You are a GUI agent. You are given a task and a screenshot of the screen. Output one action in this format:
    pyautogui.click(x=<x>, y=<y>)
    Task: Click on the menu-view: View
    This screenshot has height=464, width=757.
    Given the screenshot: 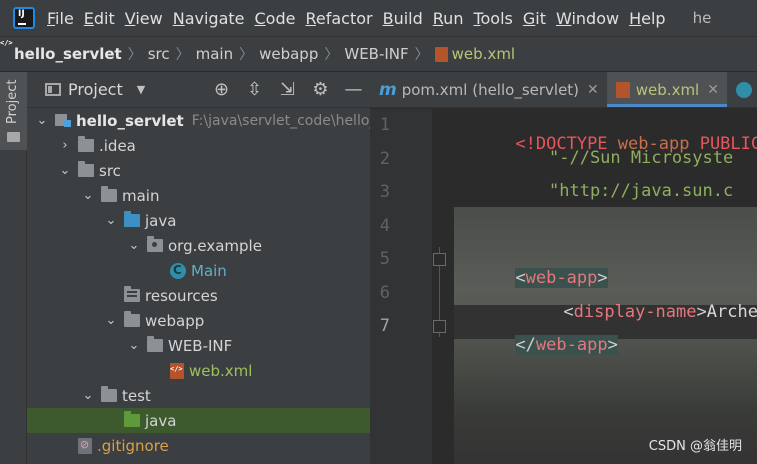 What is the action you would take?
    pyautogui.click(x=144, y=18)
    